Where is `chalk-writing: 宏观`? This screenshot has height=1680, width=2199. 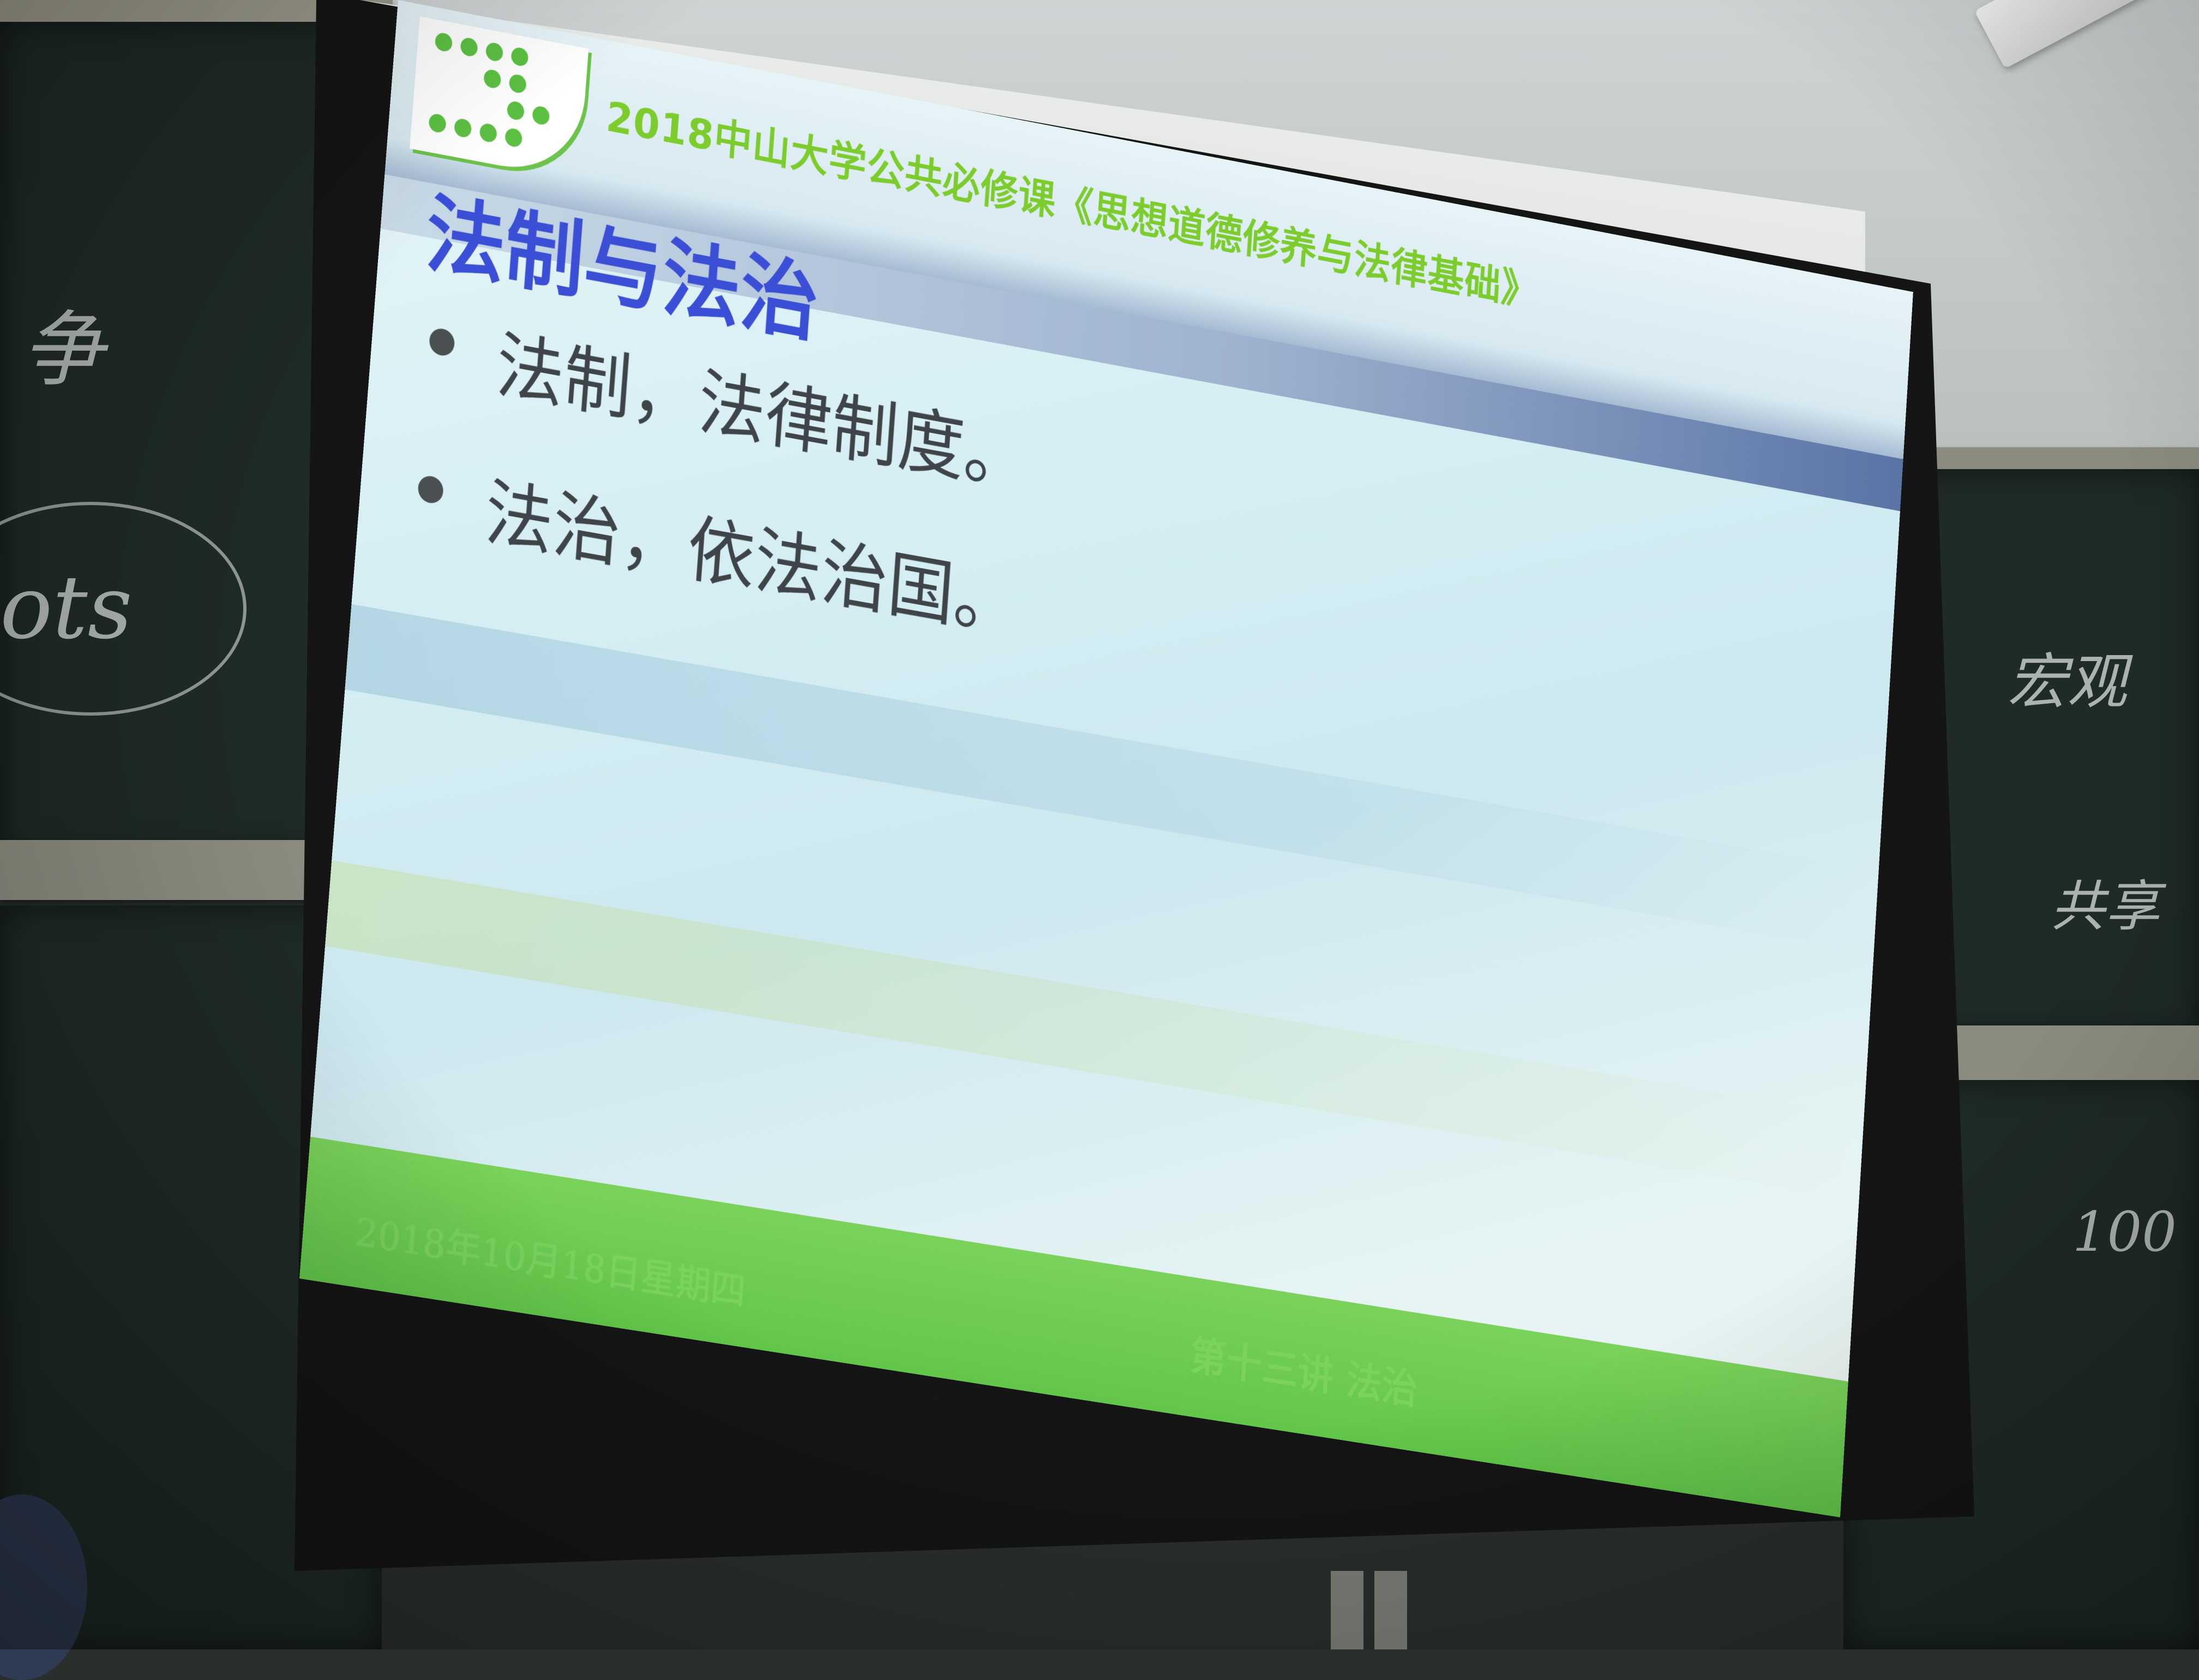
chalk-writing: 宏观 is located at coordinates (2067, 682).